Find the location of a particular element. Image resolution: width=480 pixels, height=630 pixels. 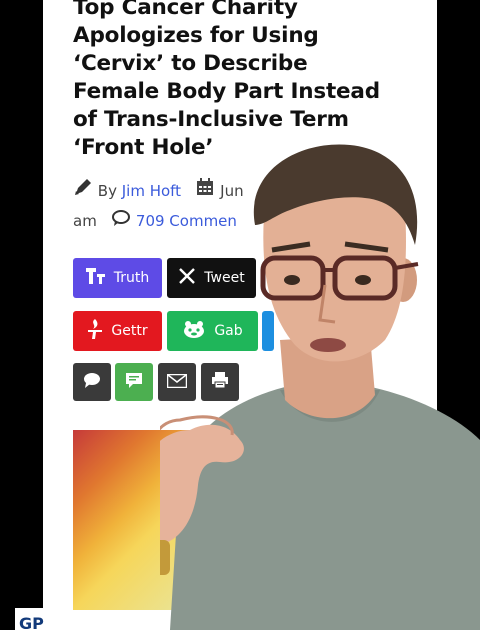

truth-social-icon is located at coordinates (95, 278).